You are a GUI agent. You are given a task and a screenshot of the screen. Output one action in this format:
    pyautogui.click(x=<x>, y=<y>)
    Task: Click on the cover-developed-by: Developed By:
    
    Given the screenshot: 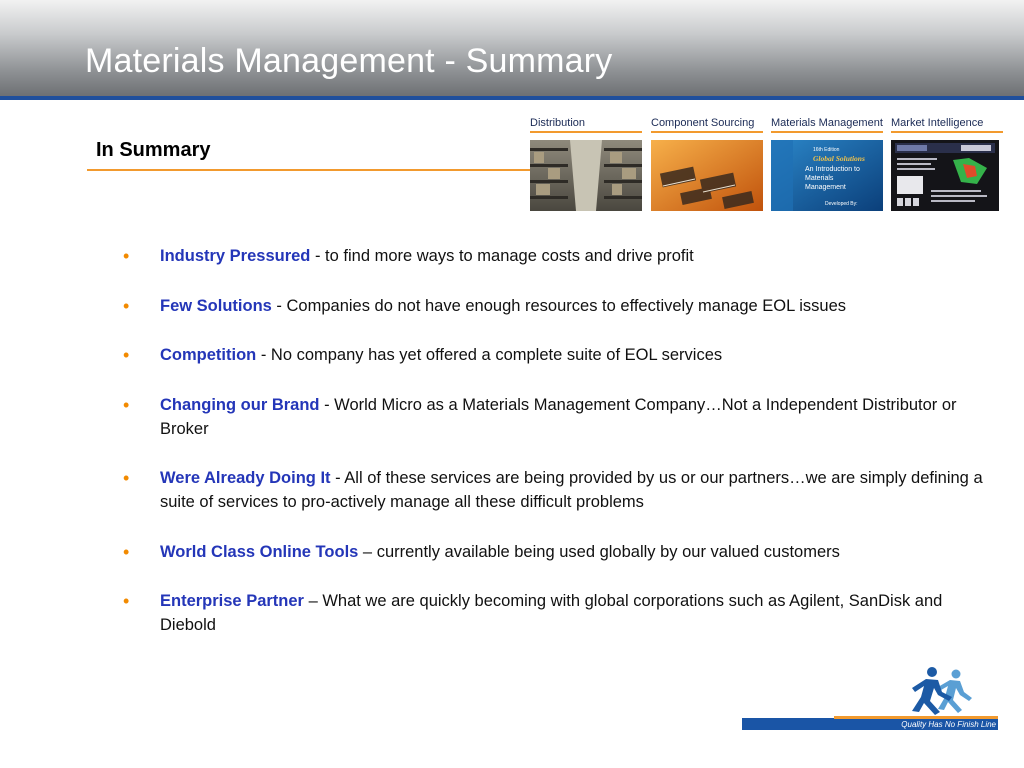 What is the action you would take?
    pyautogui.click(x=841, y=204)
    